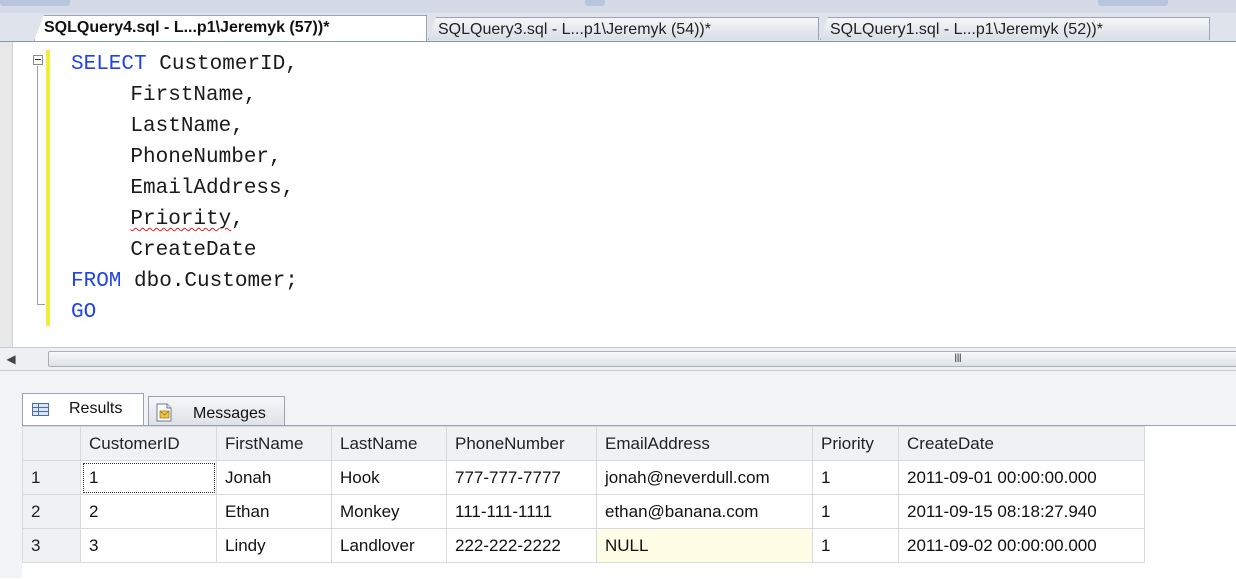 The height and width of the screenshot is (579, 1236). What do you see at coordinates (642, 359) in the screenshot?
I see `scrollbar-thumb` at bounding box center [642, 359].